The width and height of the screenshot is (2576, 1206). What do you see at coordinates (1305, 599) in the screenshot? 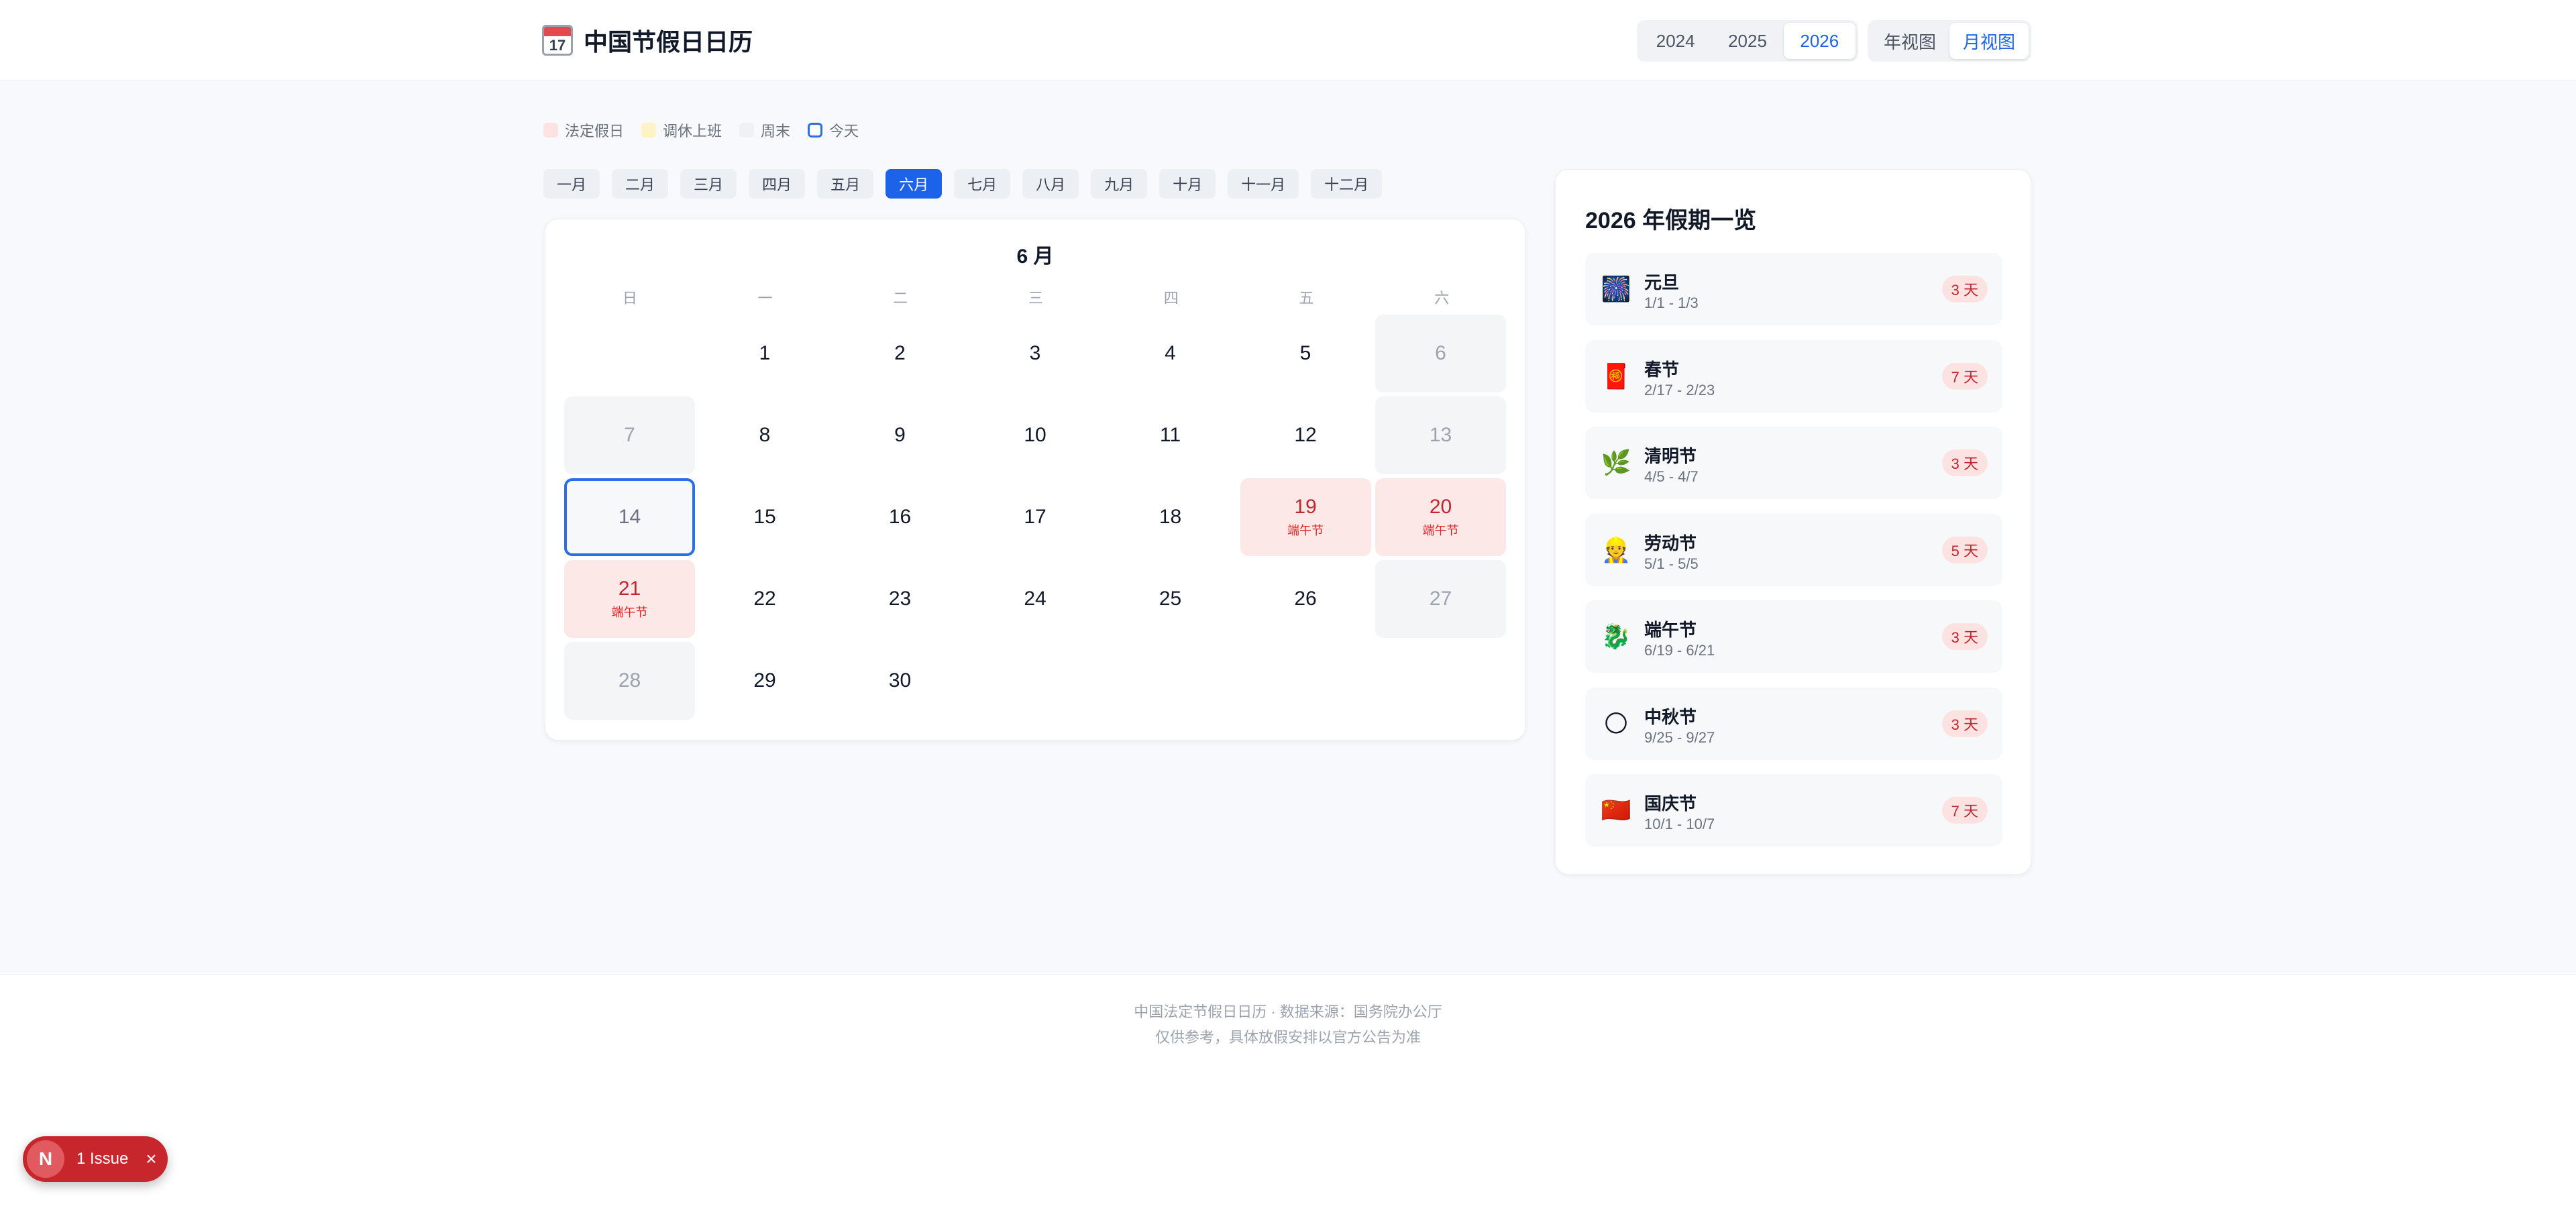
I see `day-cell: 26` at bounding box center [1305, 599].